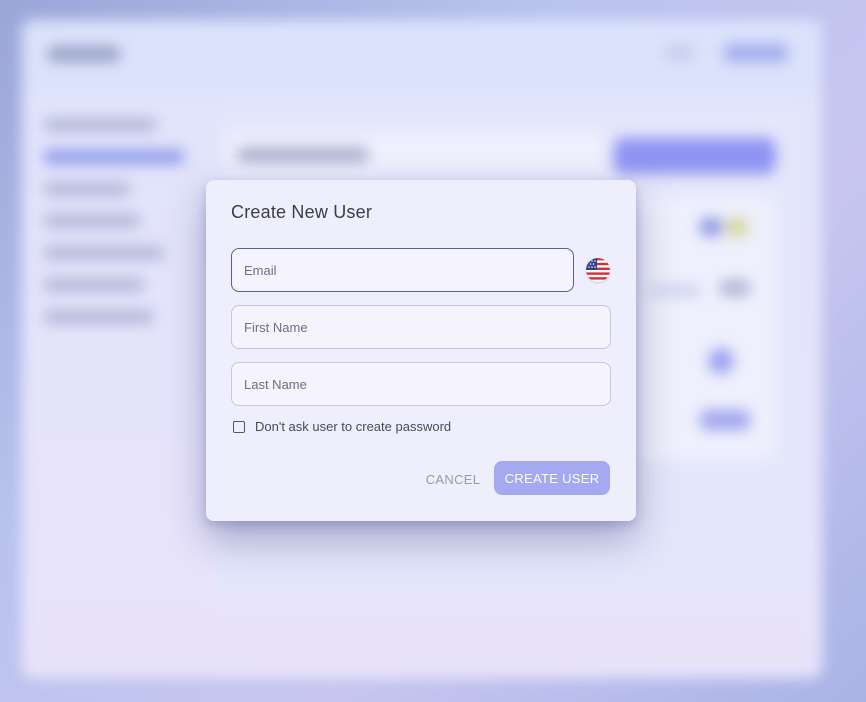 This screenshot has width=866, height=702. What do you see at coordinates (598, 270) in the screenshot?
I see `us-flag-icon` at bounding box center [598, 270].